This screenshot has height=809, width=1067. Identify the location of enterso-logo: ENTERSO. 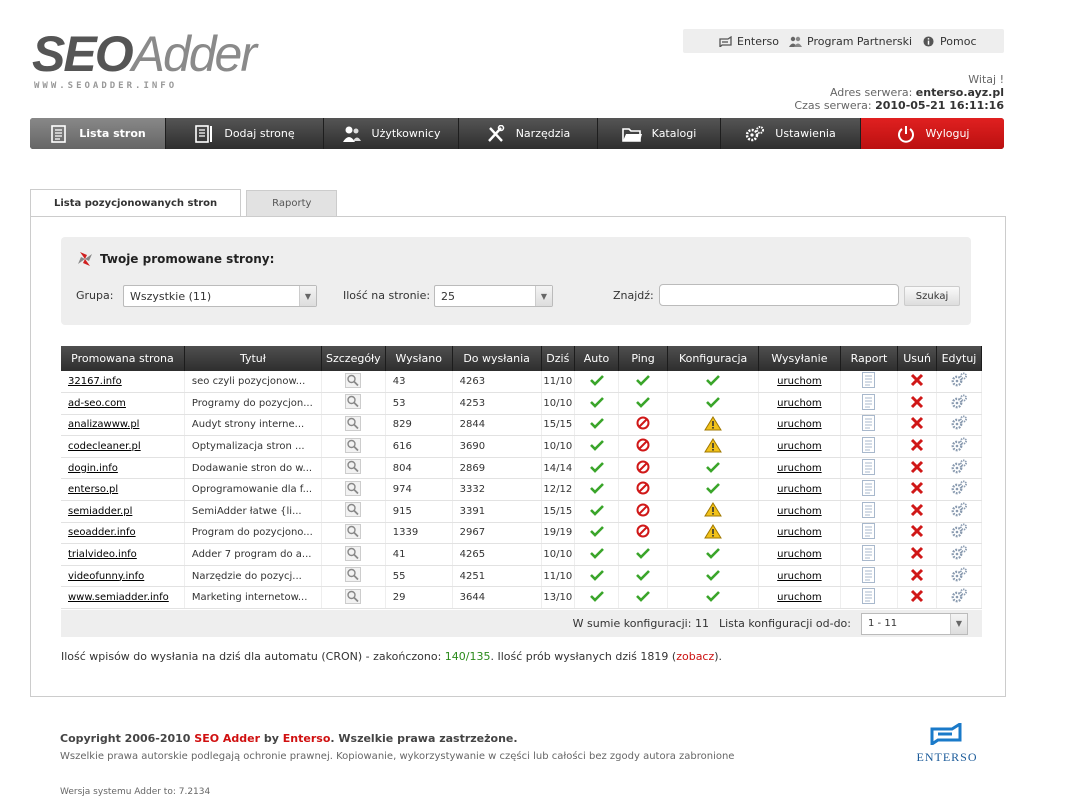
(947, 743).